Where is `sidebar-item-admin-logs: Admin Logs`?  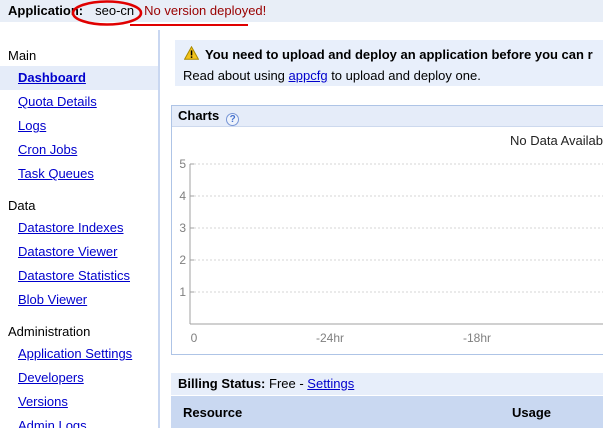
sidebar-item-admin-logs: Admin Logs is located at coordinates (79, 421).